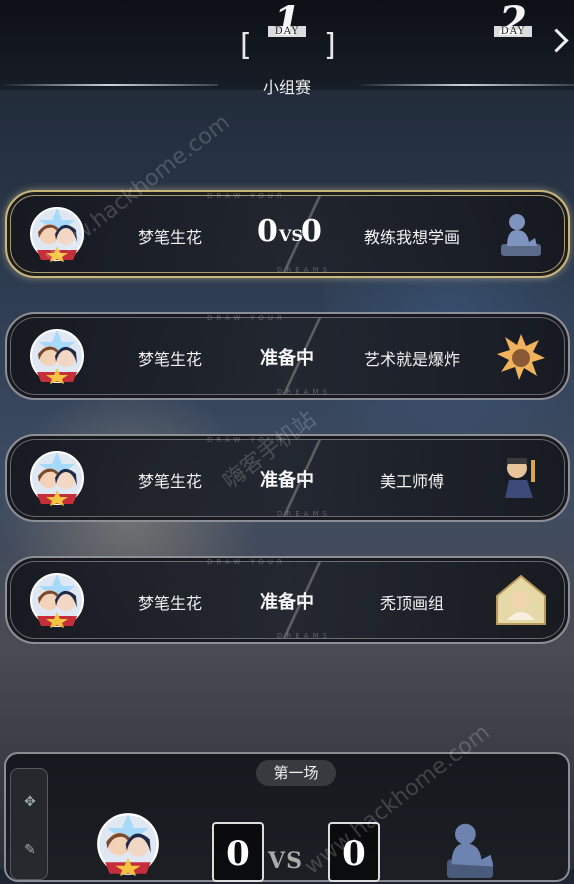 Image resolution: width=574 pixels, height=884 pixels. What do you see at coordinates (296, 773) in the screenshot?
I see `round-label: 第一场` at bounding box center [296, 773].